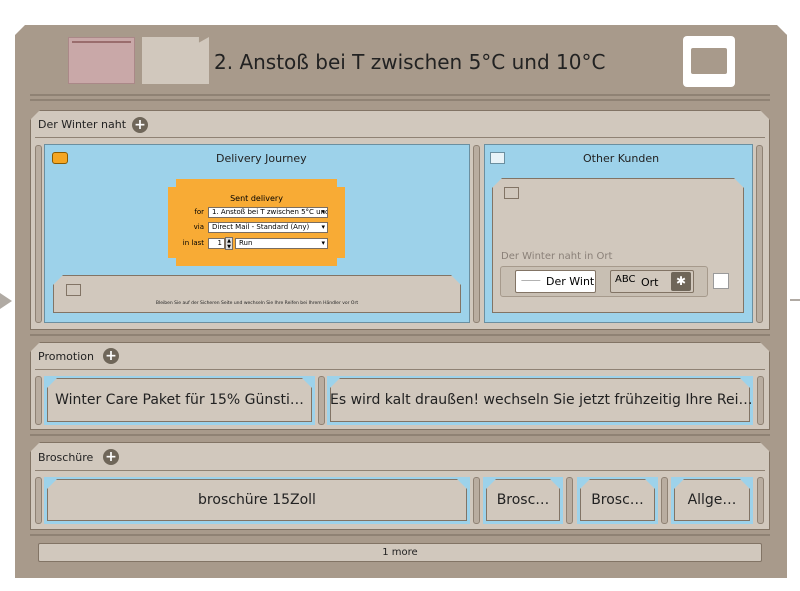  What do you see at coordinates (759, 234) in the screenshot?
I see `scroll-rail-right` at bounding box center [759, 234].